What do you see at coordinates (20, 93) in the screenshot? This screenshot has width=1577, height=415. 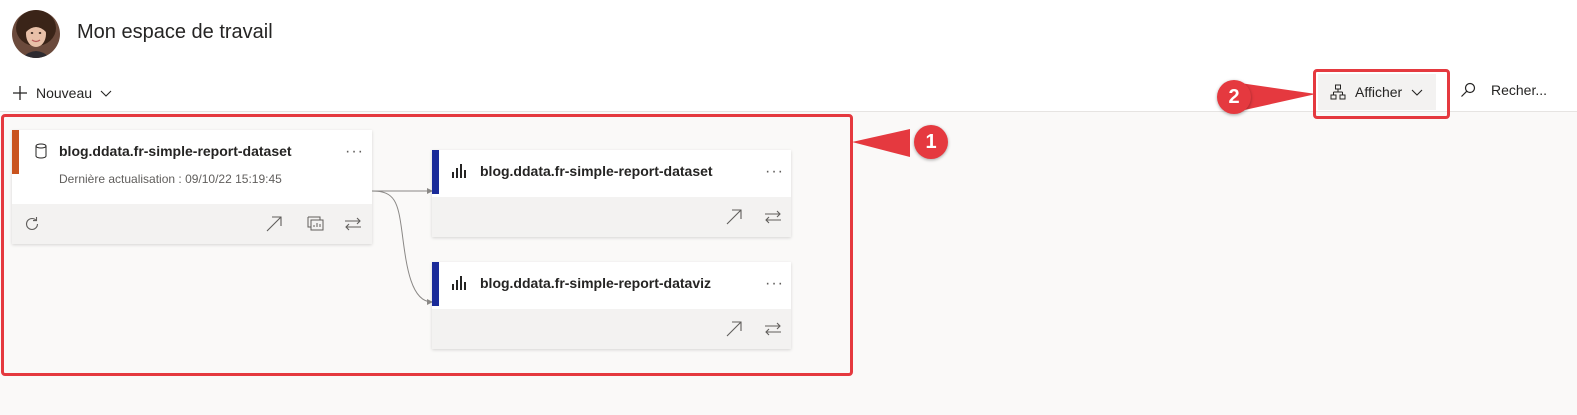 I see `plus-icon` at bounding box center [20, 93].